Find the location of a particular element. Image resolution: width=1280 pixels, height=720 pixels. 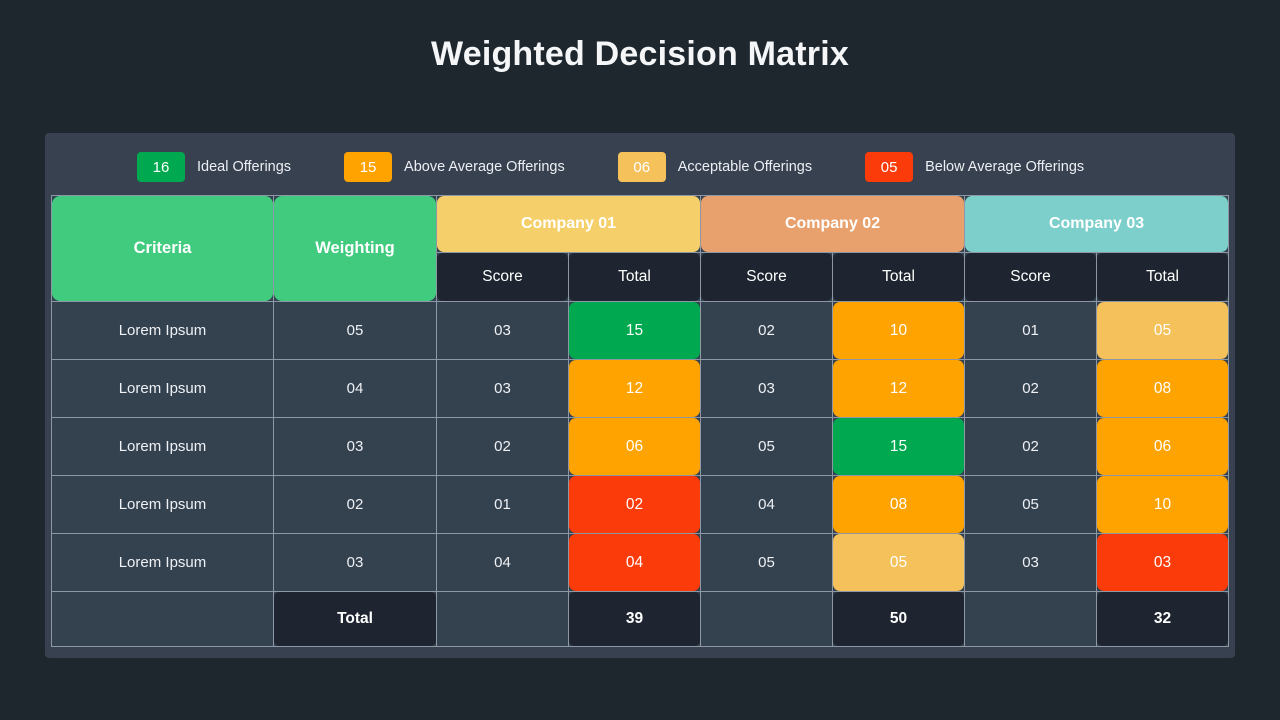

cell-score-company-03: 05 is located at coordinates (1031, 504).